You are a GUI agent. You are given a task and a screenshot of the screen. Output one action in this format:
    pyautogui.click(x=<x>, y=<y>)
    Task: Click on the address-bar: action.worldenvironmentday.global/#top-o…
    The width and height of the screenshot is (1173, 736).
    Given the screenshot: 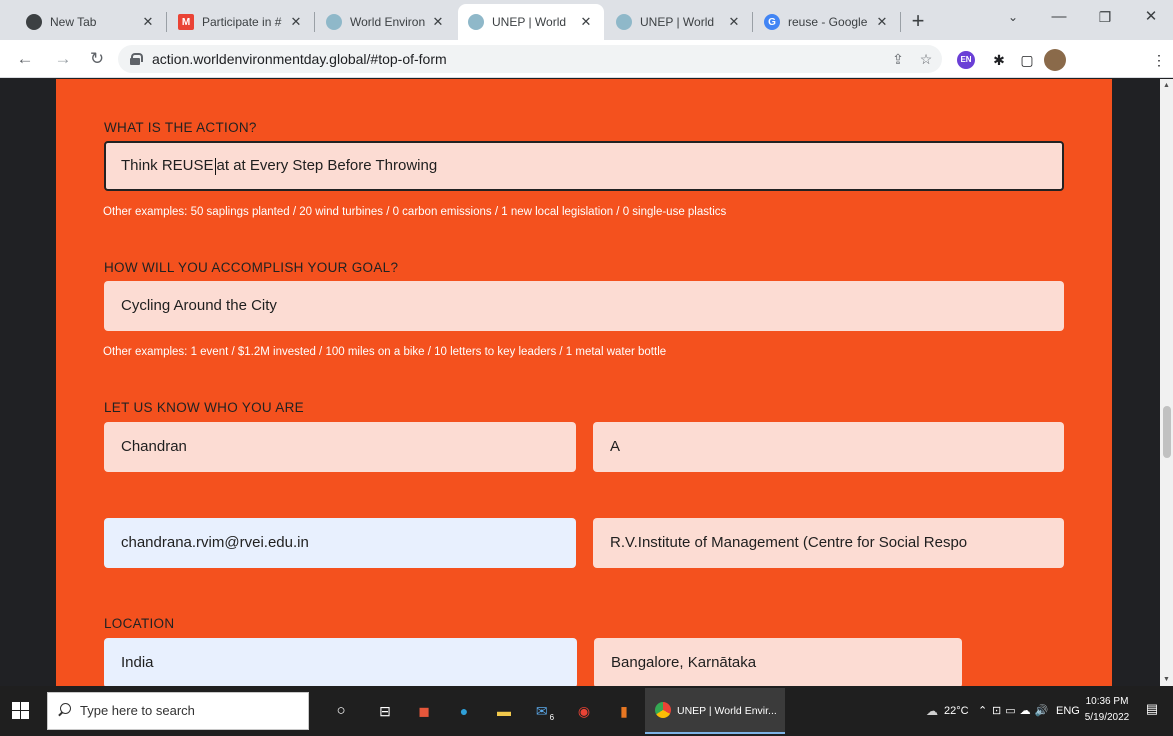 What is the action you would take?
    pyautogui.click(x=530, y=59)
    